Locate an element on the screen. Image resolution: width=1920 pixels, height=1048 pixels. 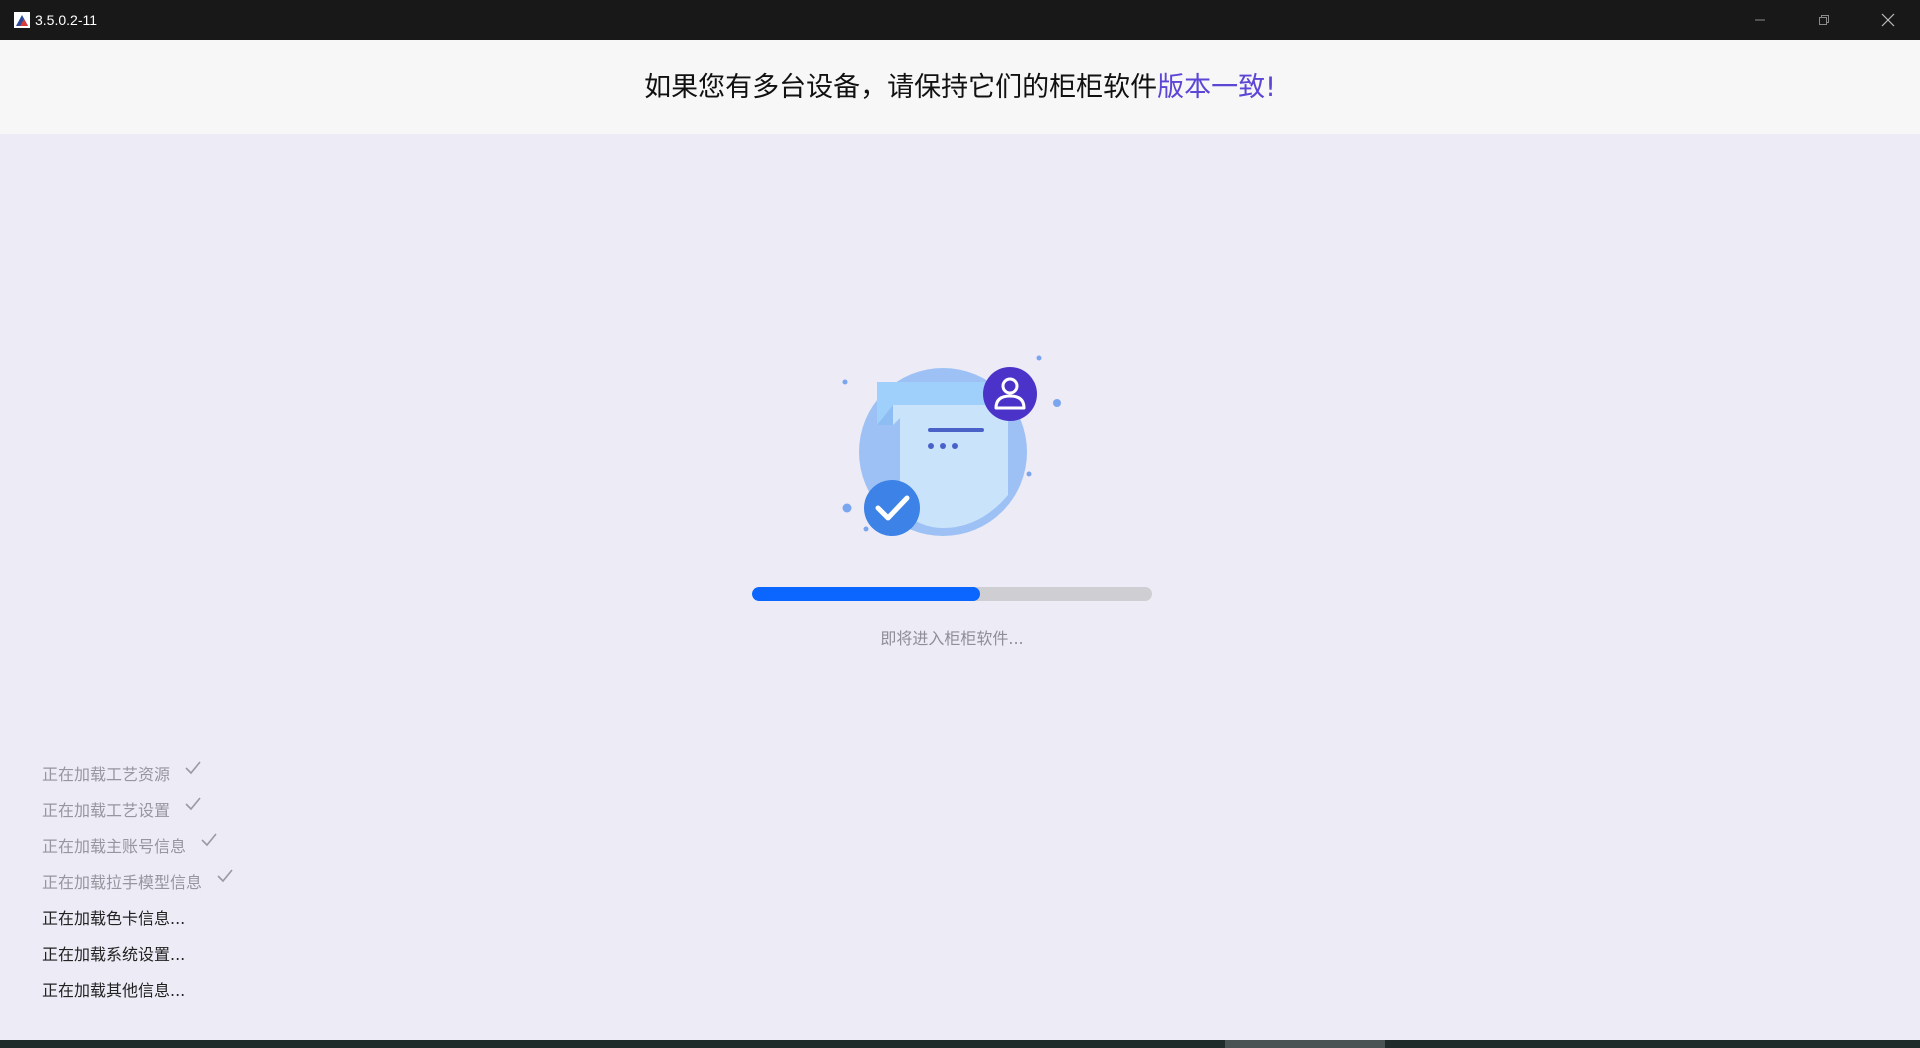
restore-button is located at coordinates (1824, 20).